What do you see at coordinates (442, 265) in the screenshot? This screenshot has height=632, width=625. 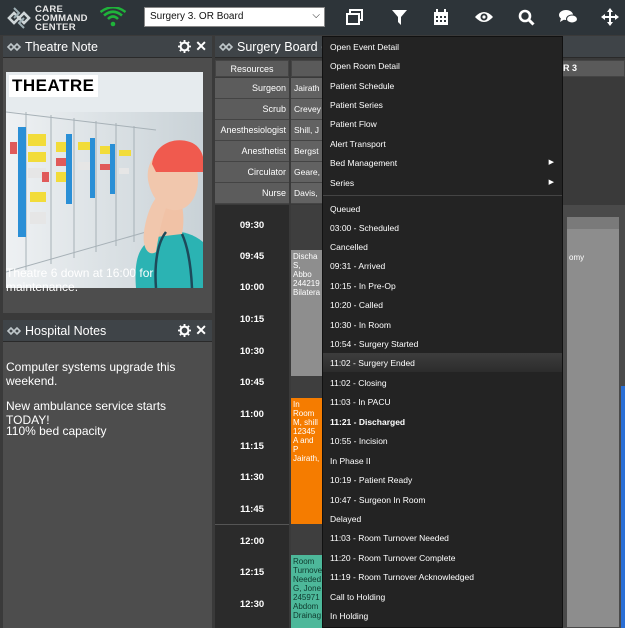 I see `context-menu-item: 09:31 - Arrived` at bounding box center [442, 265].